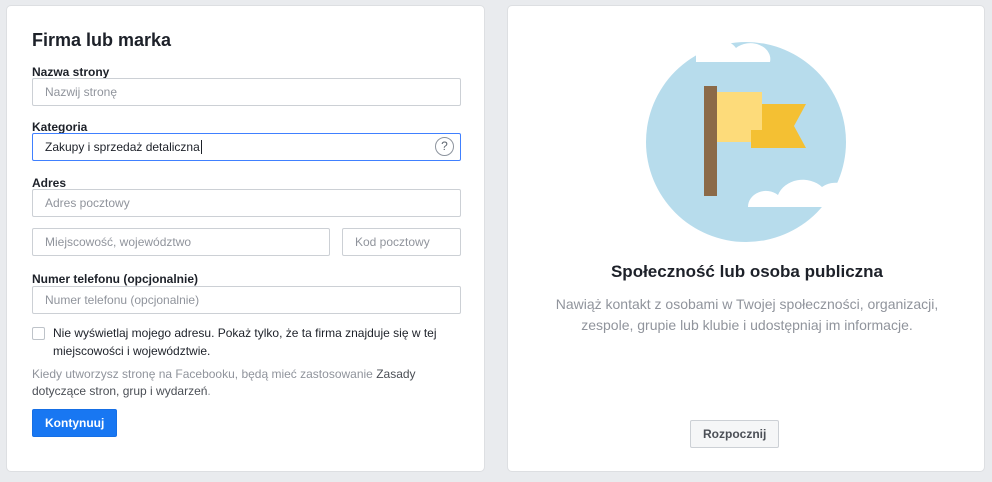 The image size is (992, 482). I want to click on phone-input, so click(246, 300).